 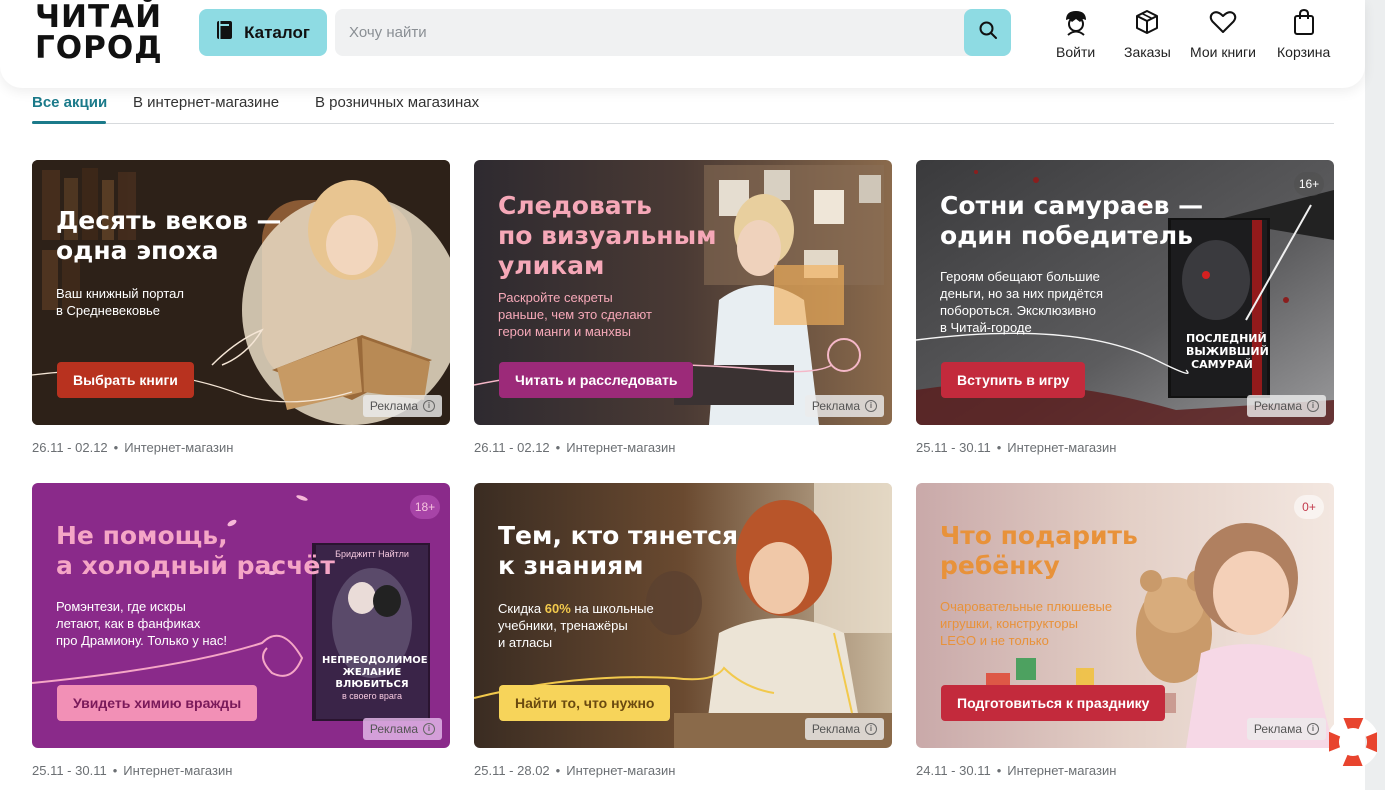 I want to click on card-subtitle-line: учебники, тренажёры, so click(x=563, y=625).